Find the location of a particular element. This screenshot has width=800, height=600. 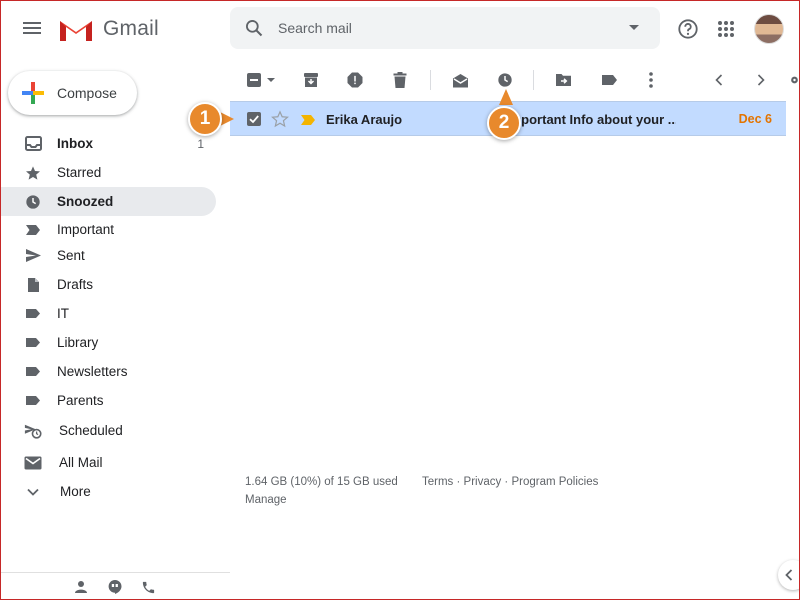

compose-button: Compose is located at coordinates (72, 93).